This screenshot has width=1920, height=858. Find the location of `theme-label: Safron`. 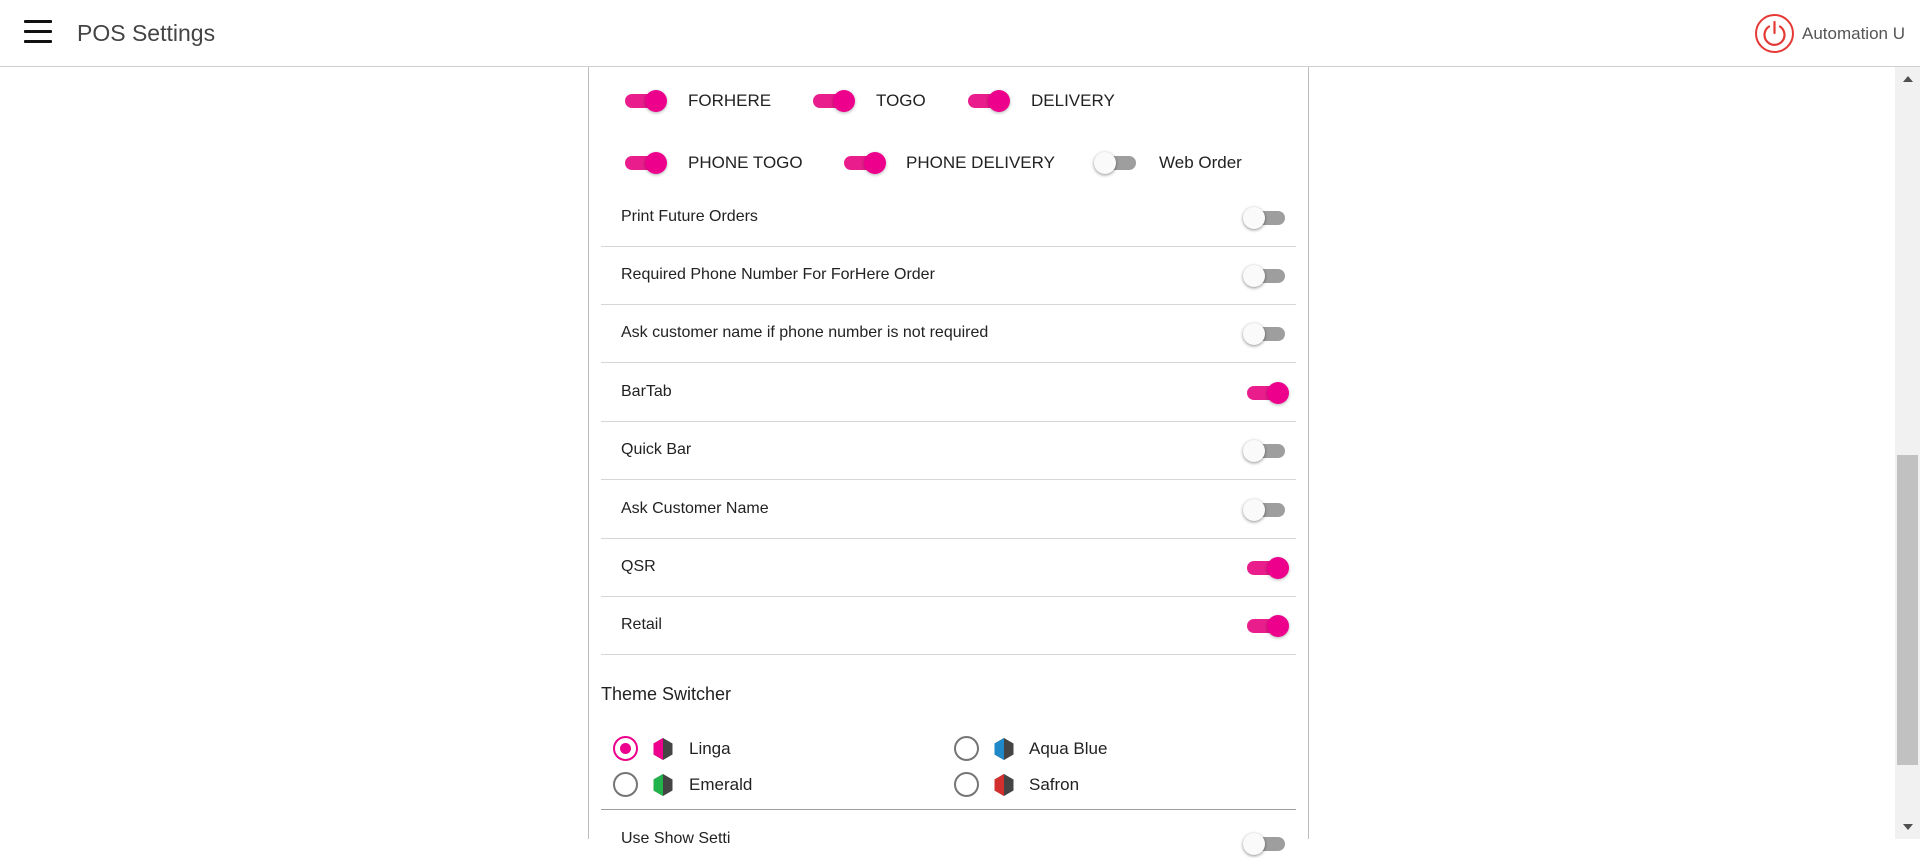

theme-label: Safron is located at coordinates (1054, 784).